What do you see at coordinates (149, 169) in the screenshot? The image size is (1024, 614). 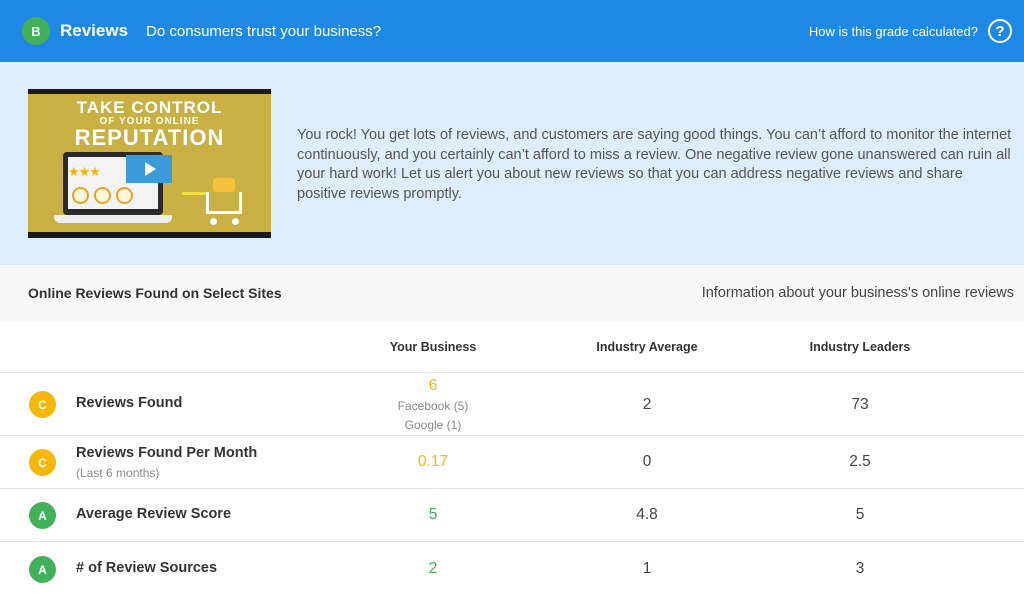 I see `play-icon` at bounding box center [149, 169].